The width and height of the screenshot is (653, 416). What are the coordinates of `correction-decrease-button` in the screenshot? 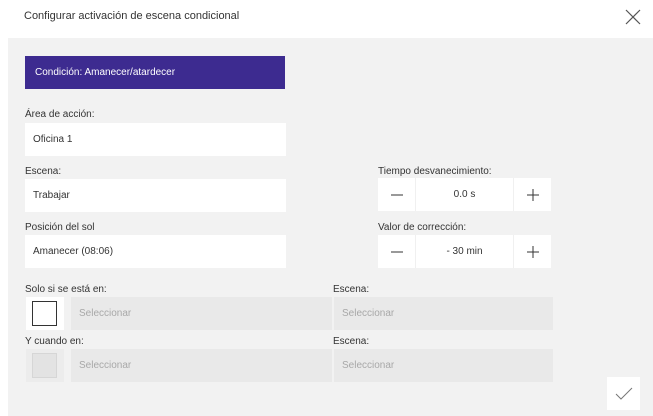 It's located at (397, 251).